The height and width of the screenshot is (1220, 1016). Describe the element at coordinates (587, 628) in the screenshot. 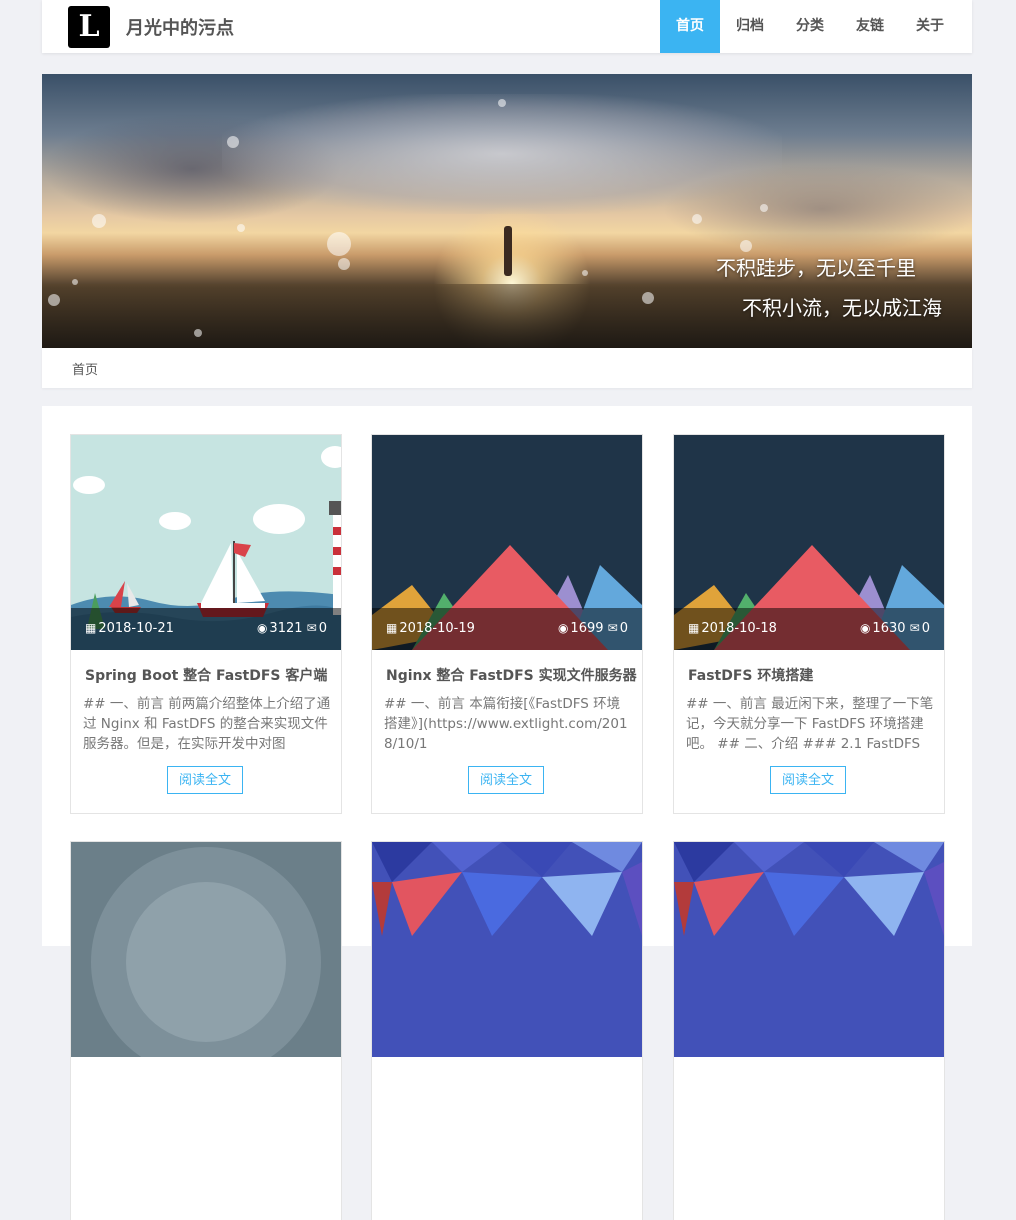

I see `post-views: 1699` at that location.